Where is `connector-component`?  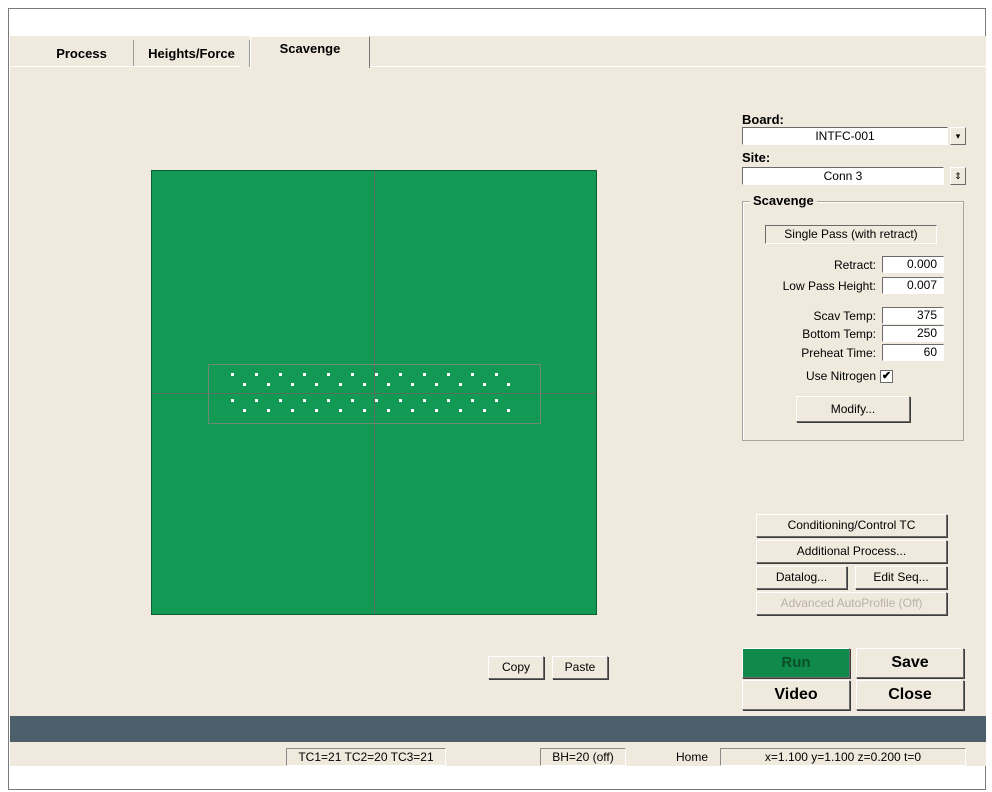 connector-component is located at coordinates (374, 394).